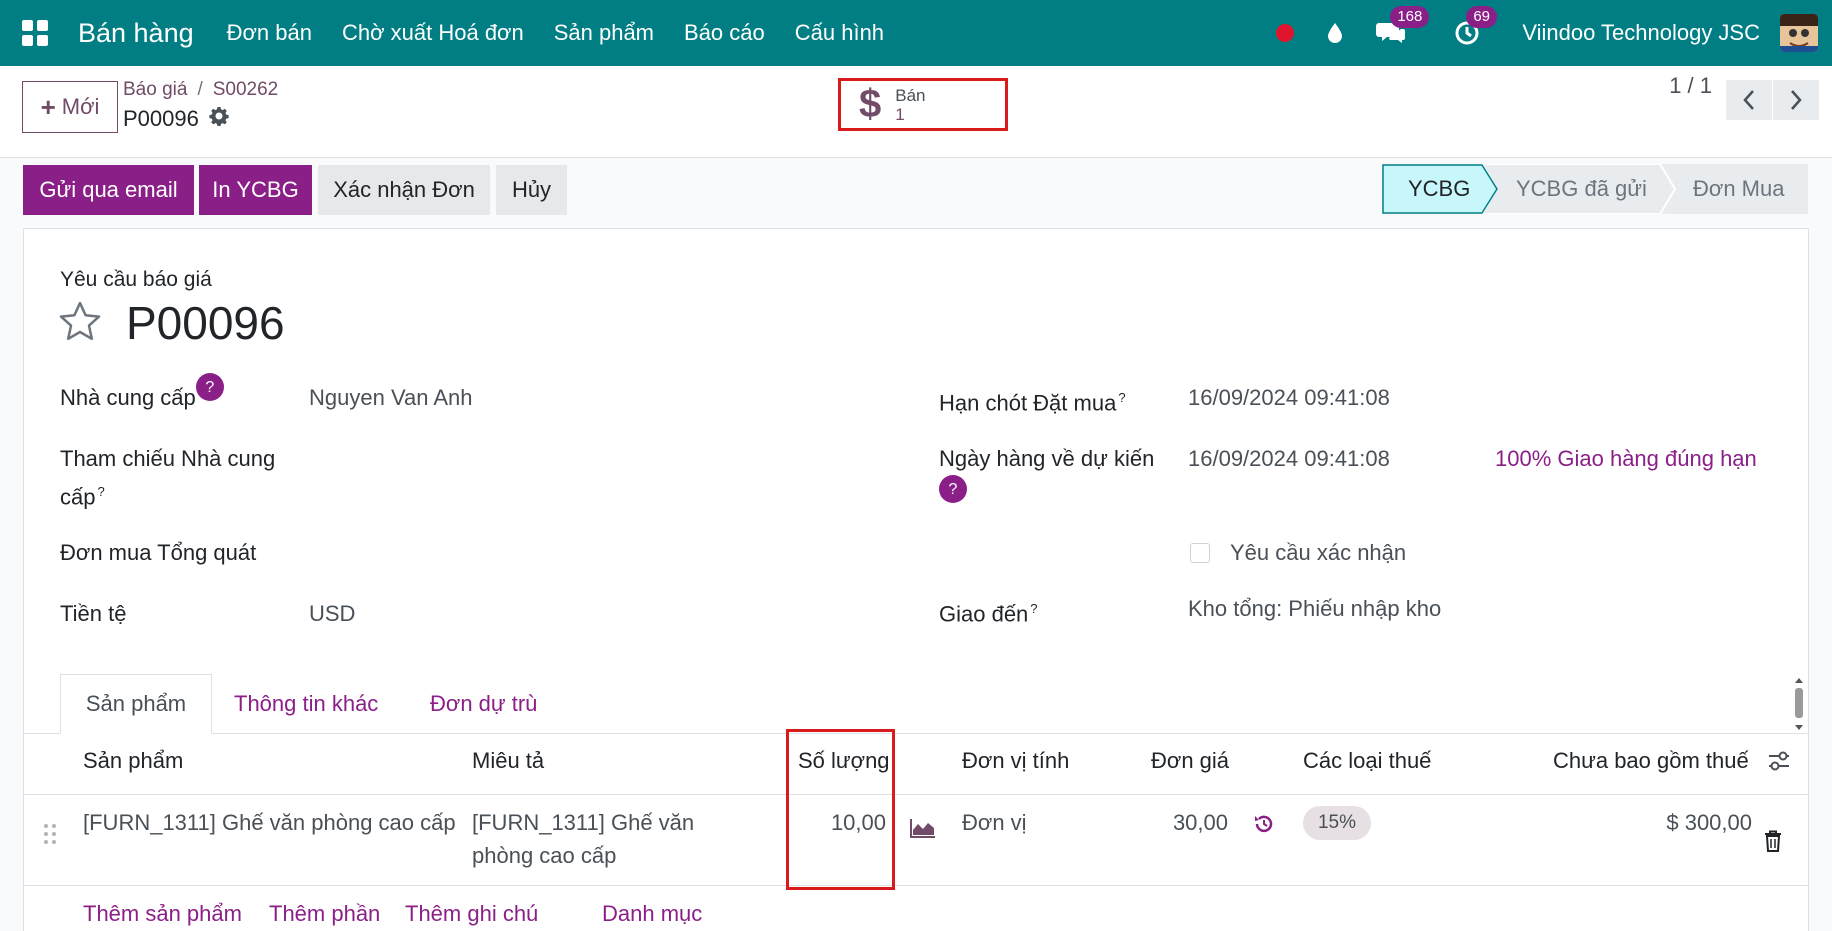  I want to click on confirm-order-button: Xác nhận Đơn, so click(404, 190).